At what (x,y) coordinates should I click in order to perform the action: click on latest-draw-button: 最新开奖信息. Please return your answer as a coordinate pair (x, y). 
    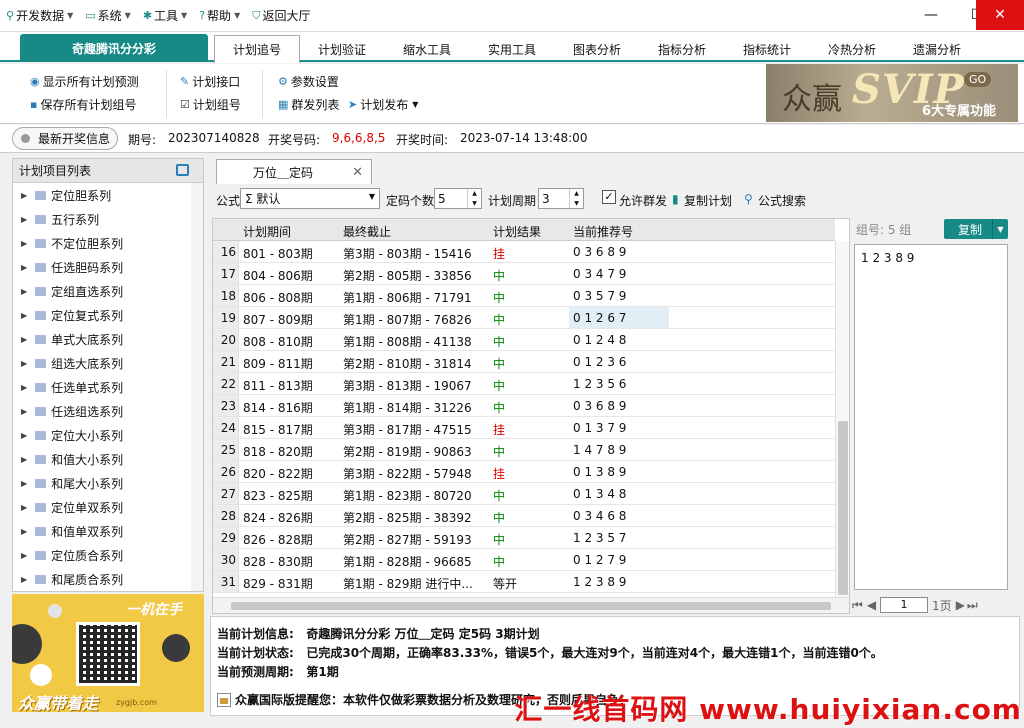
    Looking at the image, I should click on (65, 138).